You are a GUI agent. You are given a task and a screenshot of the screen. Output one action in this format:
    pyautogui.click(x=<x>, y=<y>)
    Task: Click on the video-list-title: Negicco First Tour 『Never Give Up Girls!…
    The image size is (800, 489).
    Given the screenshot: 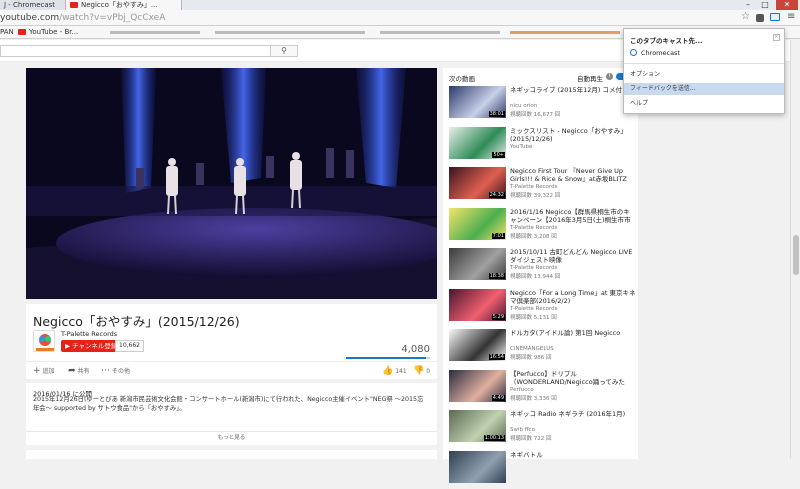 What is the action you would take?
    pyautogui.click(x=573, y=175)
    